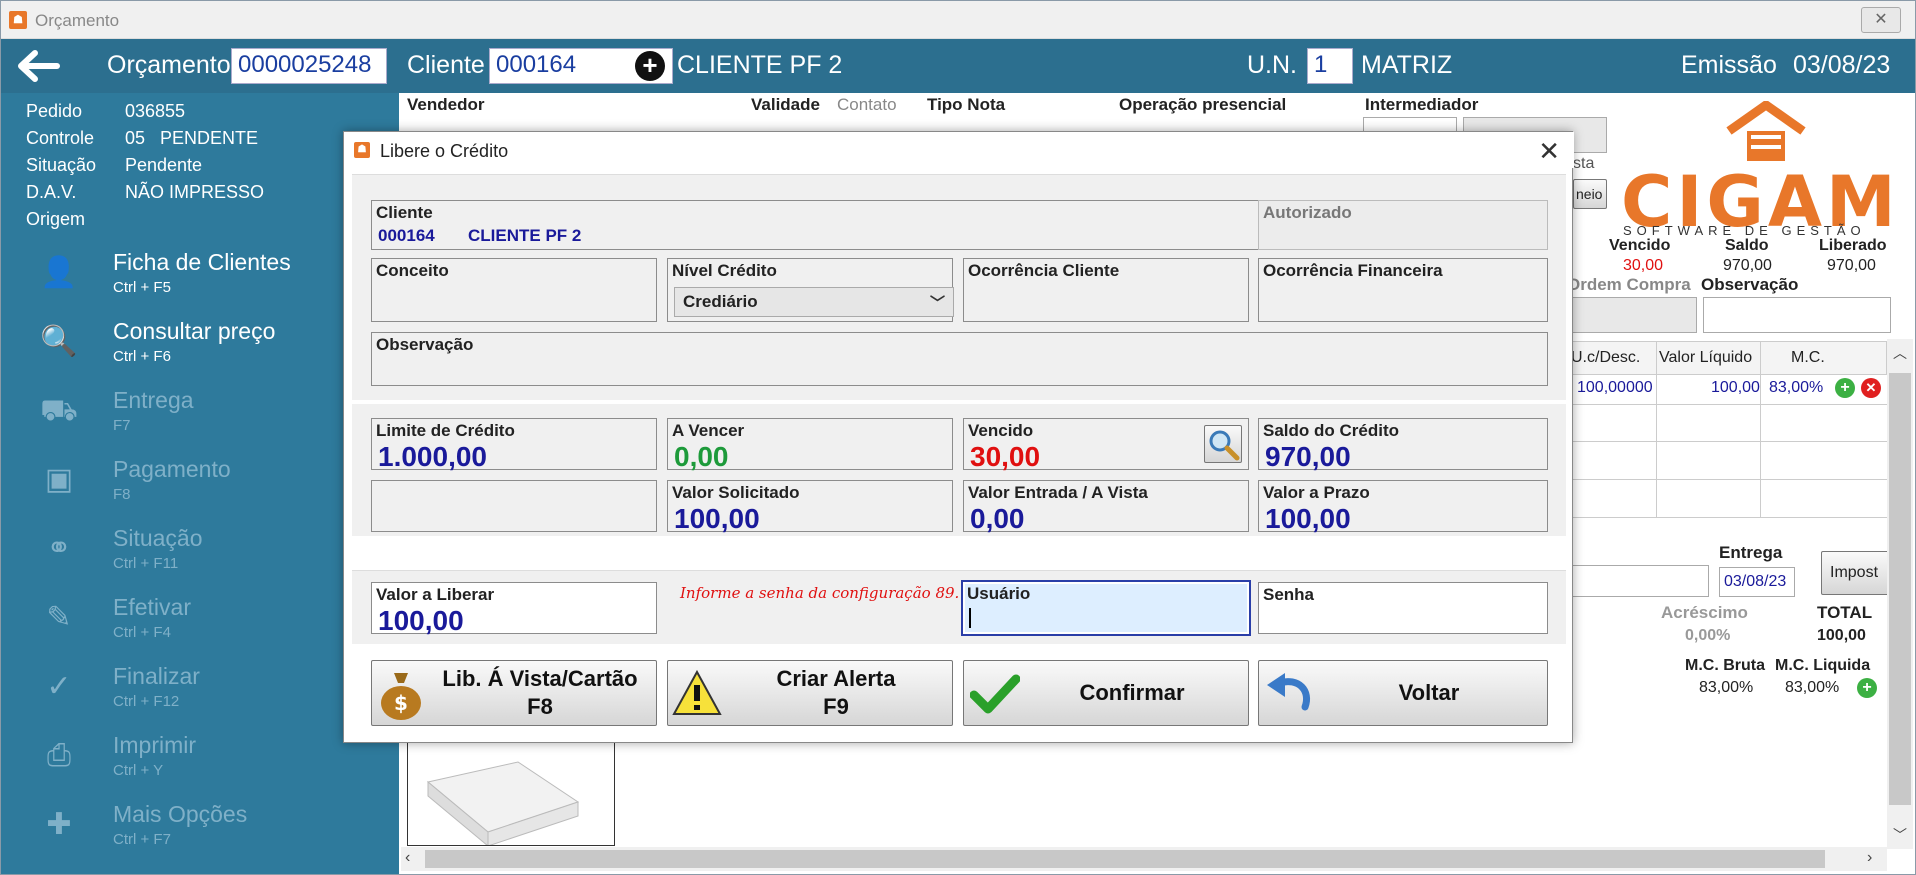 The height and width of the screenshot is (875, 1916). What do you see at coordinates (200, 480) in the screenshot?
I see `menu-pagamento: ▣ Pagamento F8` at bounding box center [200, 480].